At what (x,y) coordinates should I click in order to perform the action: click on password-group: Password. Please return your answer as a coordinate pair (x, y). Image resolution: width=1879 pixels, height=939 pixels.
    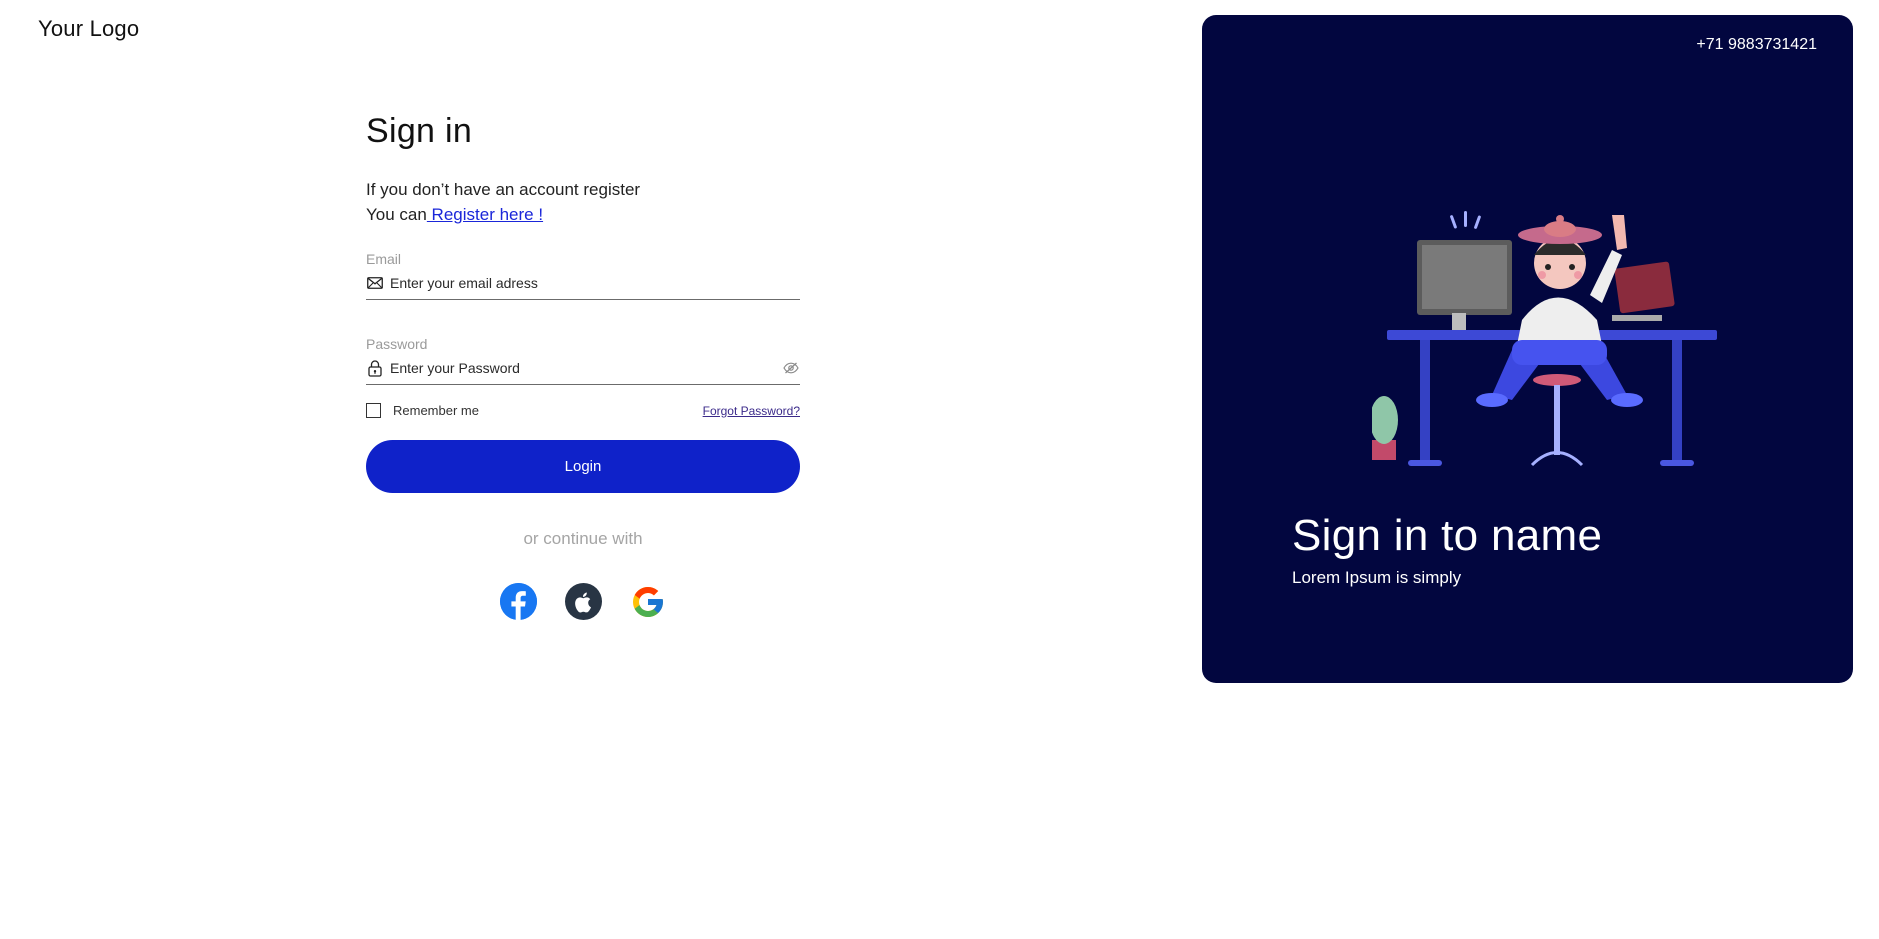
    Looking at the image, I should click on (583, 360).